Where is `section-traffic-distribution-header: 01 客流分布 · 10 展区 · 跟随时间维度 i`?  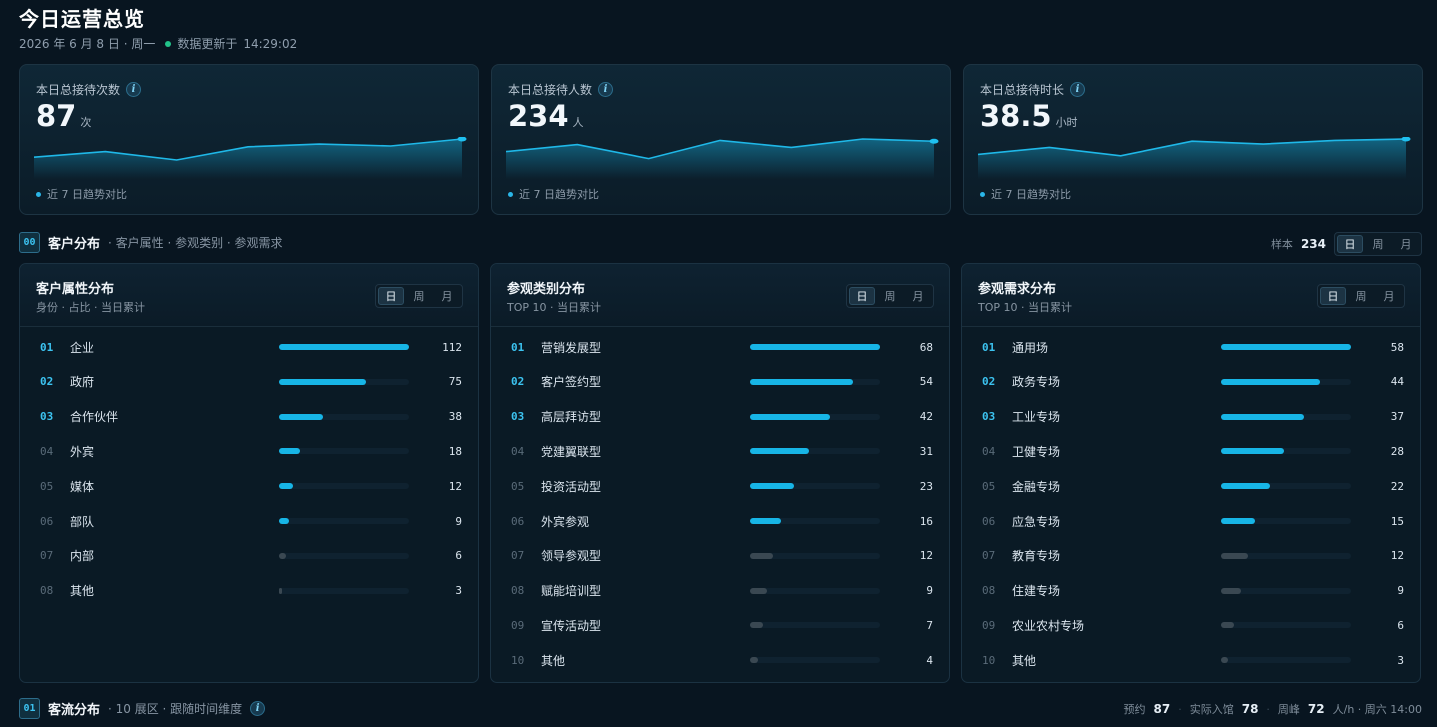
section-traffic-distribution-header: 01 客流分布 · 10 展区 · 跟随时间维度 i is located at coordinates (142, 708).